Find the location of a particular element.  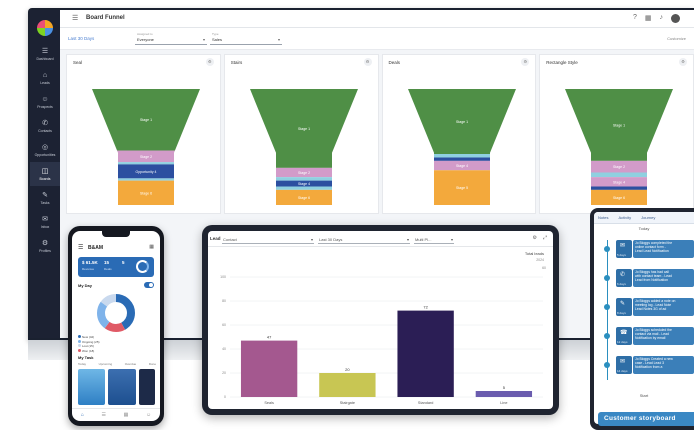

bar-stairgate is located at coordinates (347, 385).